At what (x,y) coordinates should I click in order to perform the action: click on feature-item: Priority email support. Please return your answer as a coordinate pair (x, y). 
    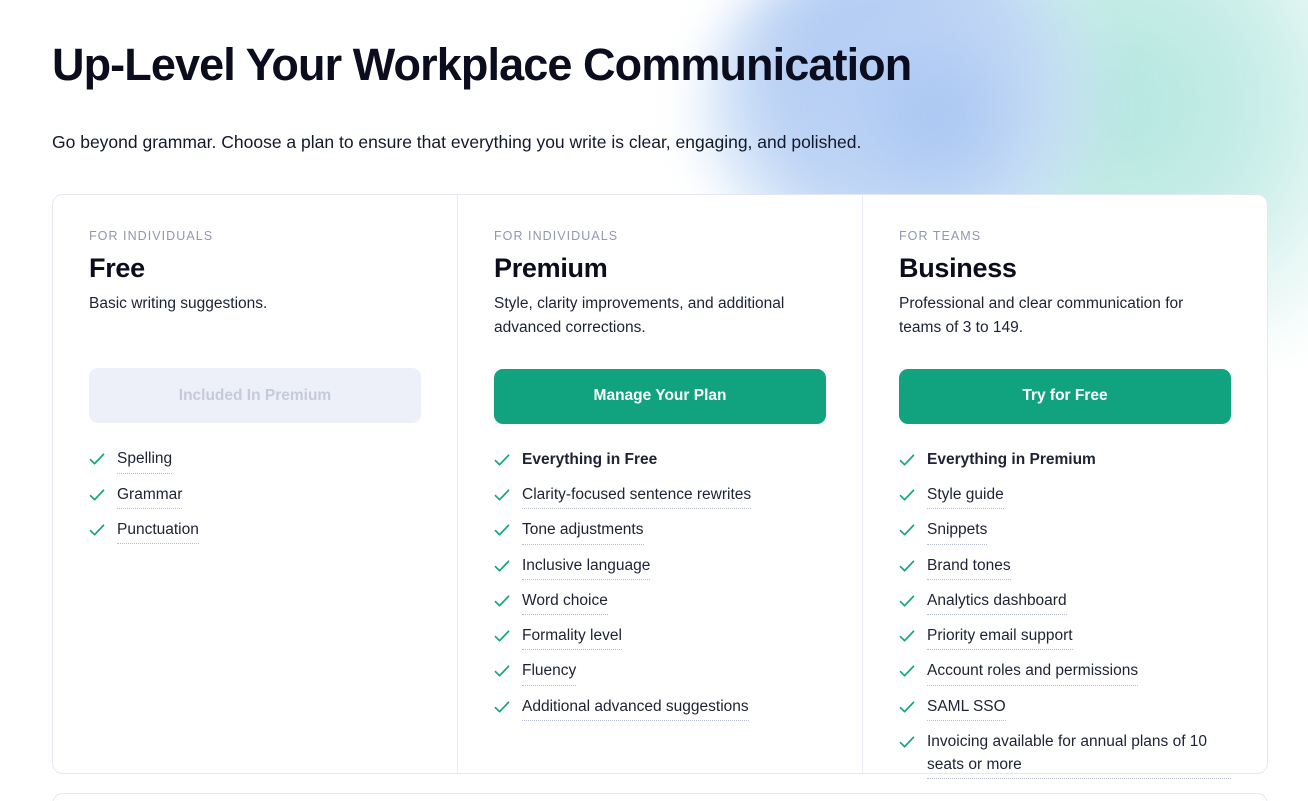
    Looking at the image, I should click on (1065, 637).